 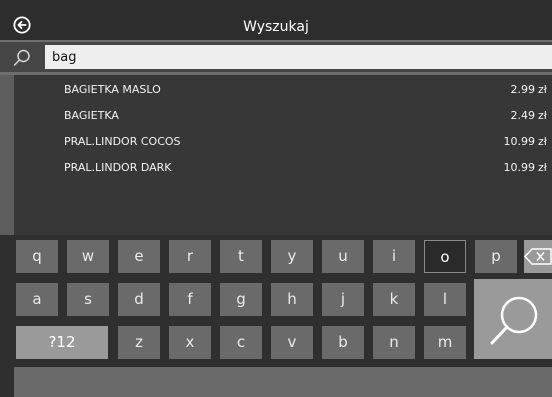 What do you see at coordinates (394, 256) in the screenshot?
I see `key-i: i` at bounding box center [394, 256].